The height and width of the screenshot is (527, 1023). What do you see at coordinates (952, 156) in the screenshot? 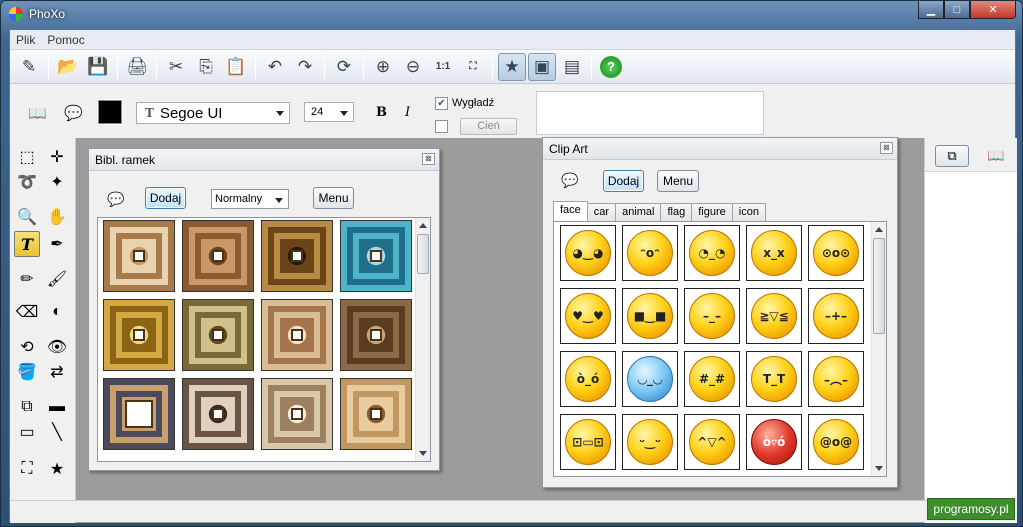
I see `layers-panel-icon: ⧉` at bounding box center [952, 156].